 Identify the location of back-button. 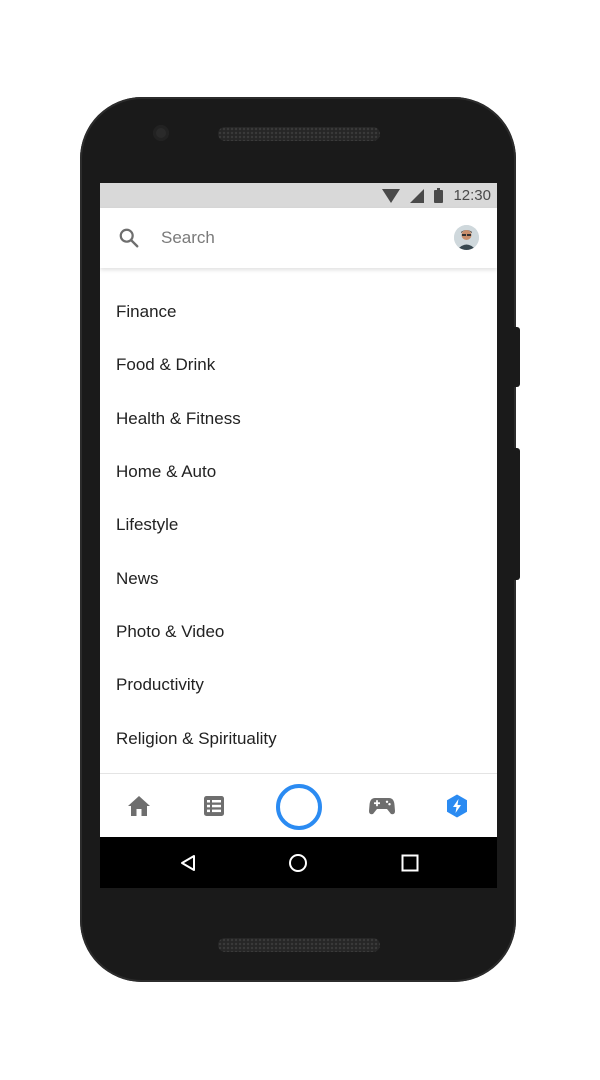
(188, 862).